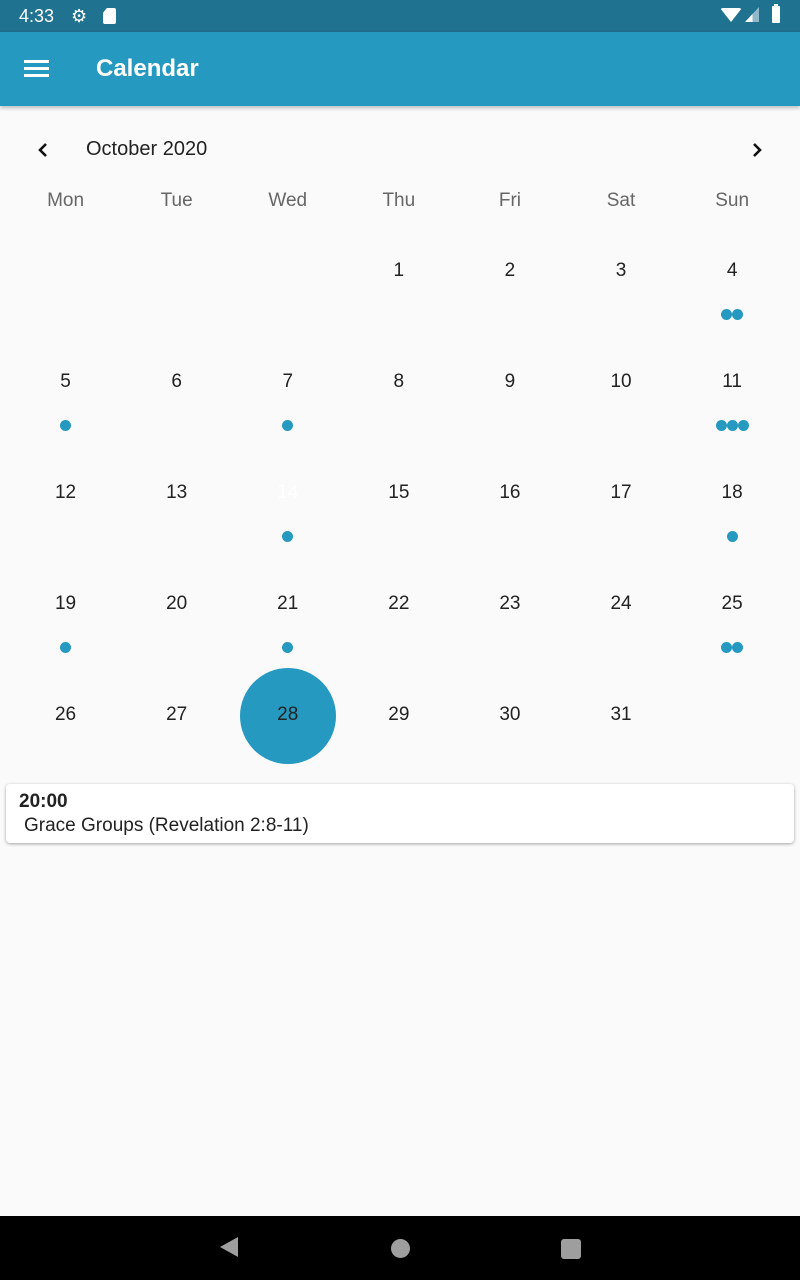 Image resolution: width=800 pixels, height=1280 pixels. I want to click on day-number: 31, so click(621, 714).